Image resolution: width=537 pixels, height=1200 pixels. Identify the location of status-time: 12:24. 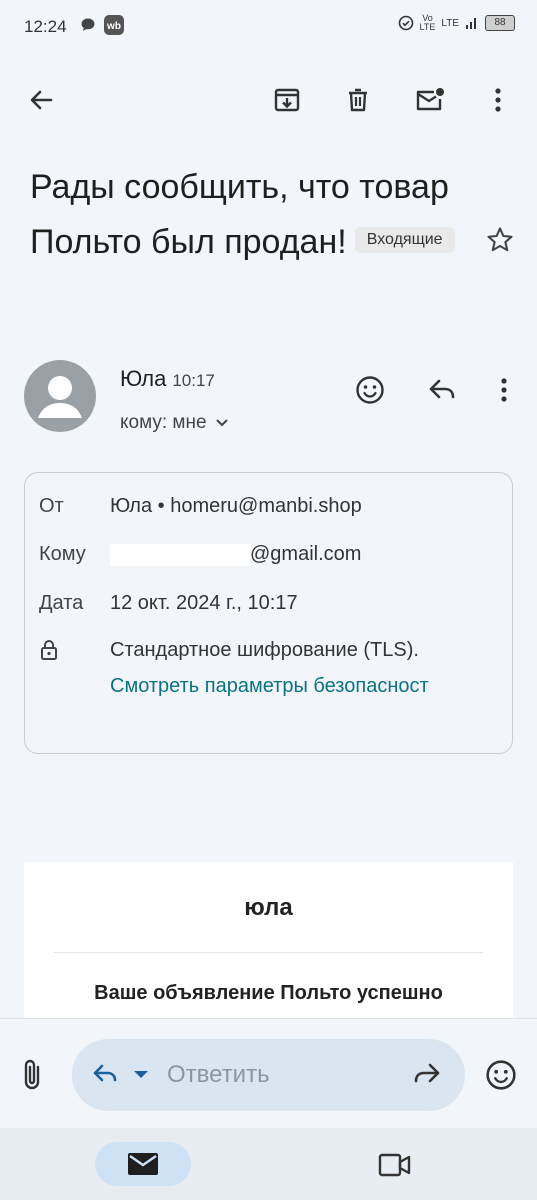
(45, 26).